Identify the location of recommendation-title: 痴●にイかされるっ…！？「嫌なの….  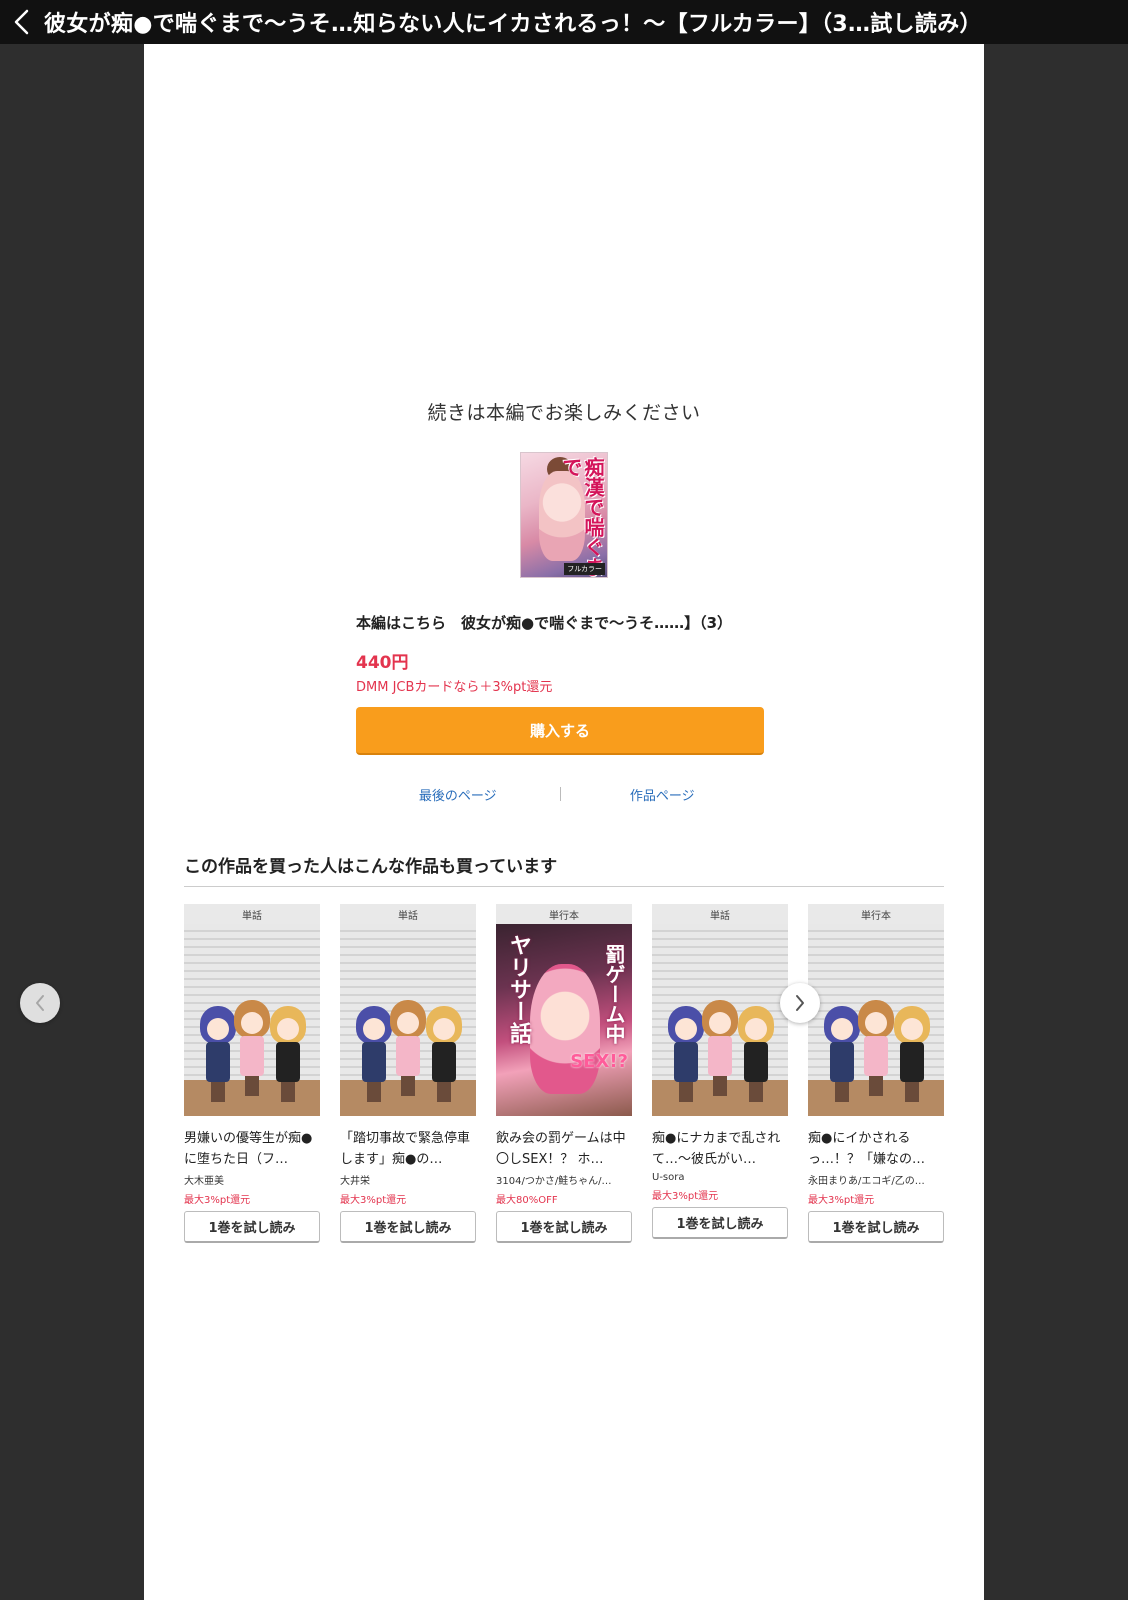
(876, 1149).